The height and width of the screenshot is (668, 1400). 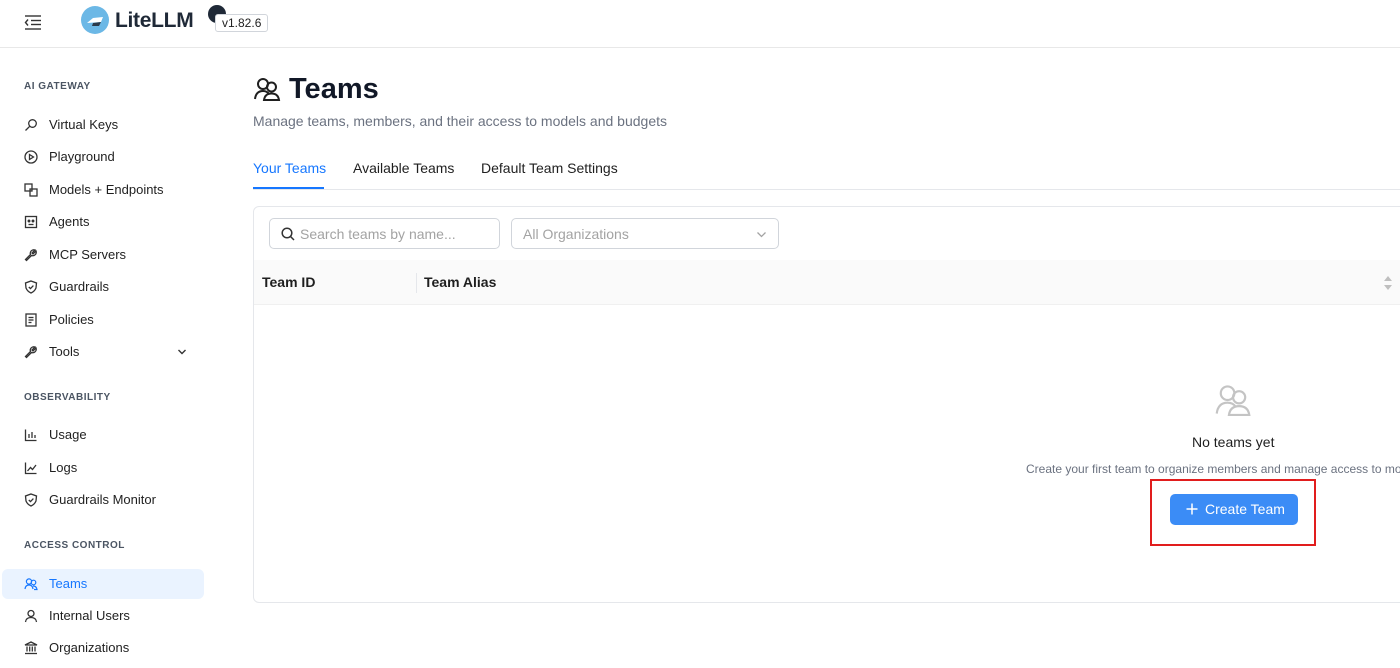 What do you see at coordinates (103, 584) in the screenshot?
I see `sidebar-item-teams: Teams` at bounding box center [103, 584].